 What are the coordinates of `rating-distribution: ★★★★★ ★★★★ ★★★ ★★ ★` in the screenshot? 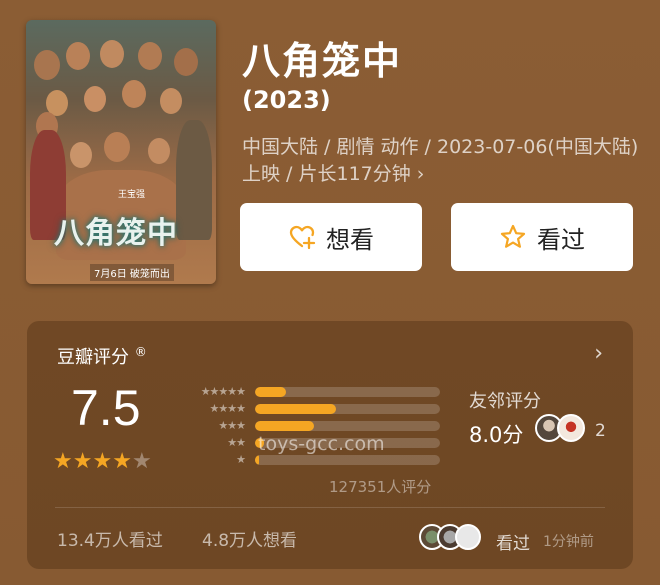 It's located at (309, 425).